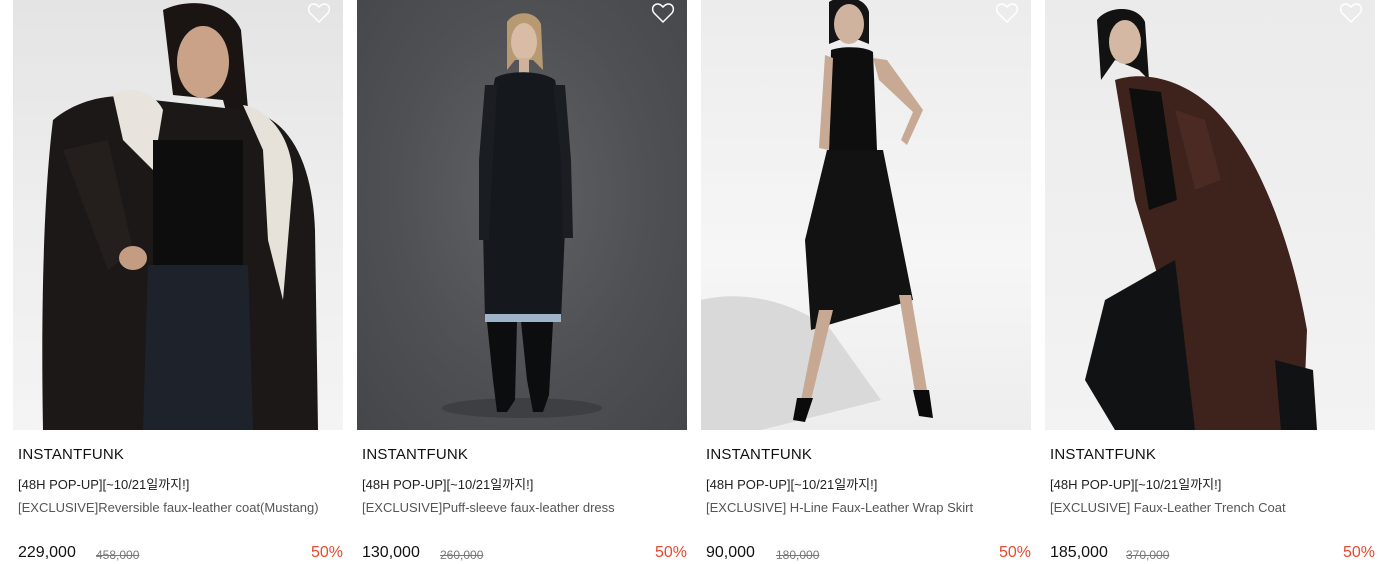 The image size is (1387, 564). What do you see at coordinates (47, 552) in the screenshot?
I see `sale-price: 229,000` at bounding box center [47, 552].